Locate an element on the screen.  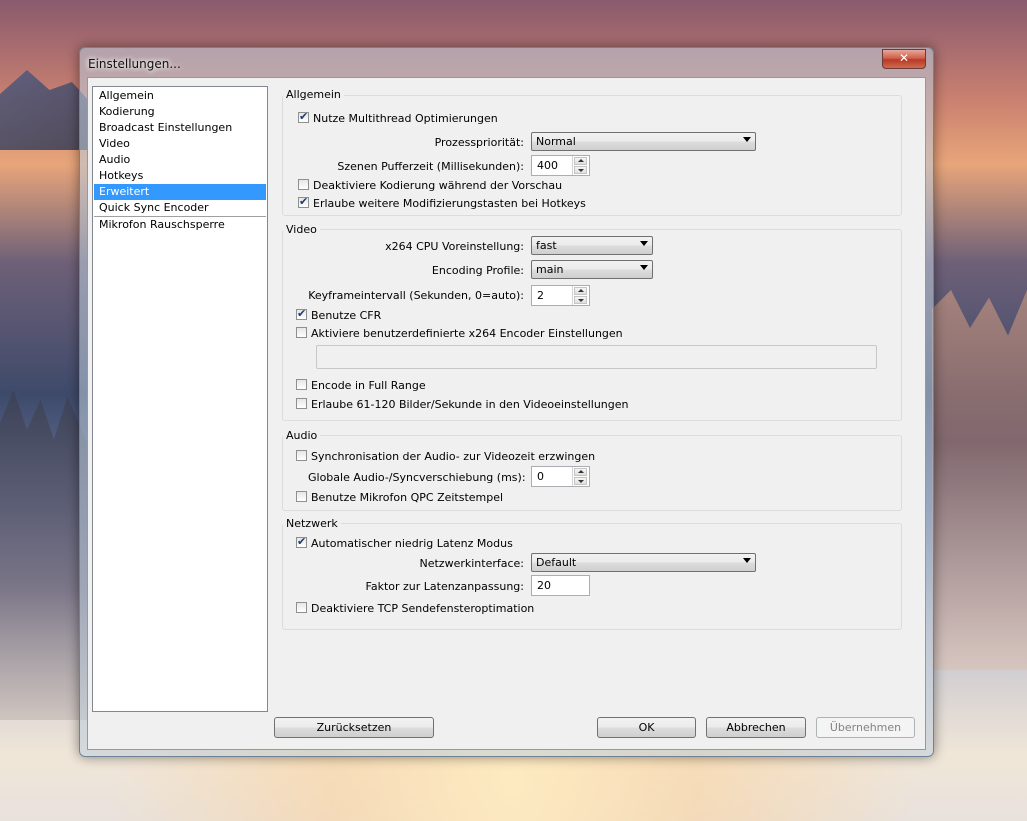
wallpaper-mountain is located at coordinates (45, 110).